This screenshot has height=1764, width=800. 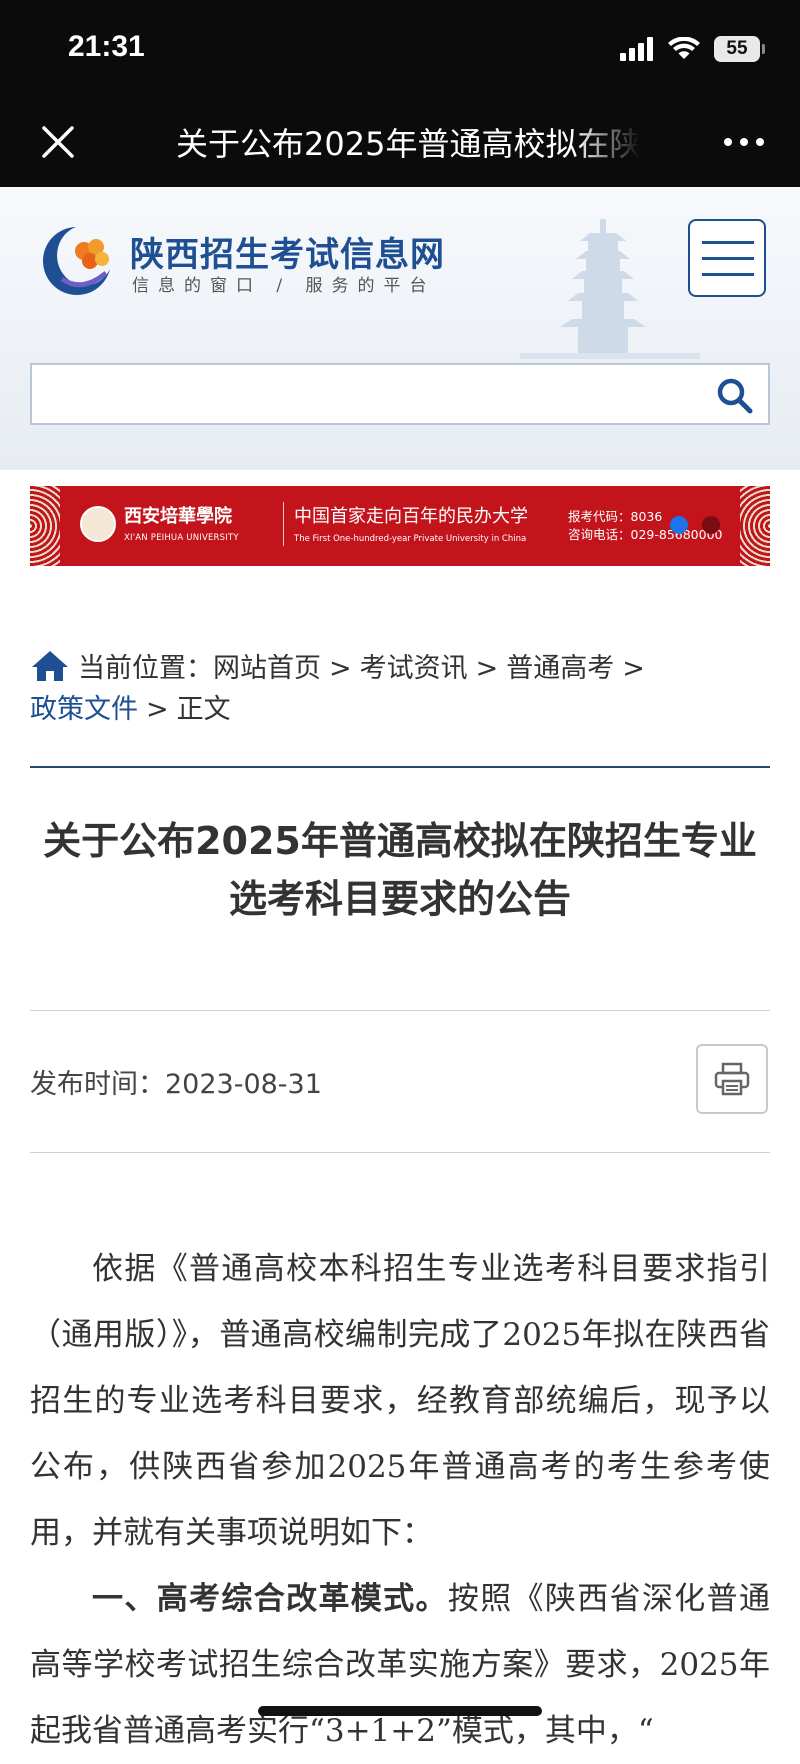 What do you see at coordinates (711, 525) in the screenshot?
I see `carousel-dot` at bounding box center [711, 525].